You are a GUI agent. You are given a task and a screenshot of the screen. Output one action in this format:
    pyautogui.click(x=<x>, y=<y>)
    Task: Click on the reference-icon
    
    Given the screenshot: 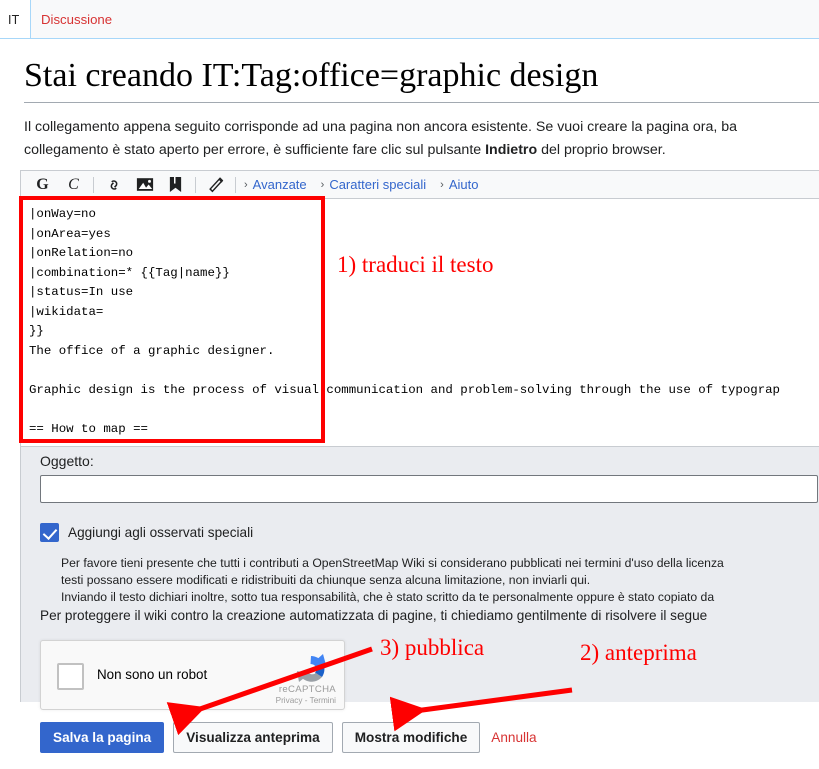 What is the action you would take?
    pyautogui.click(x=175, y=185)
    